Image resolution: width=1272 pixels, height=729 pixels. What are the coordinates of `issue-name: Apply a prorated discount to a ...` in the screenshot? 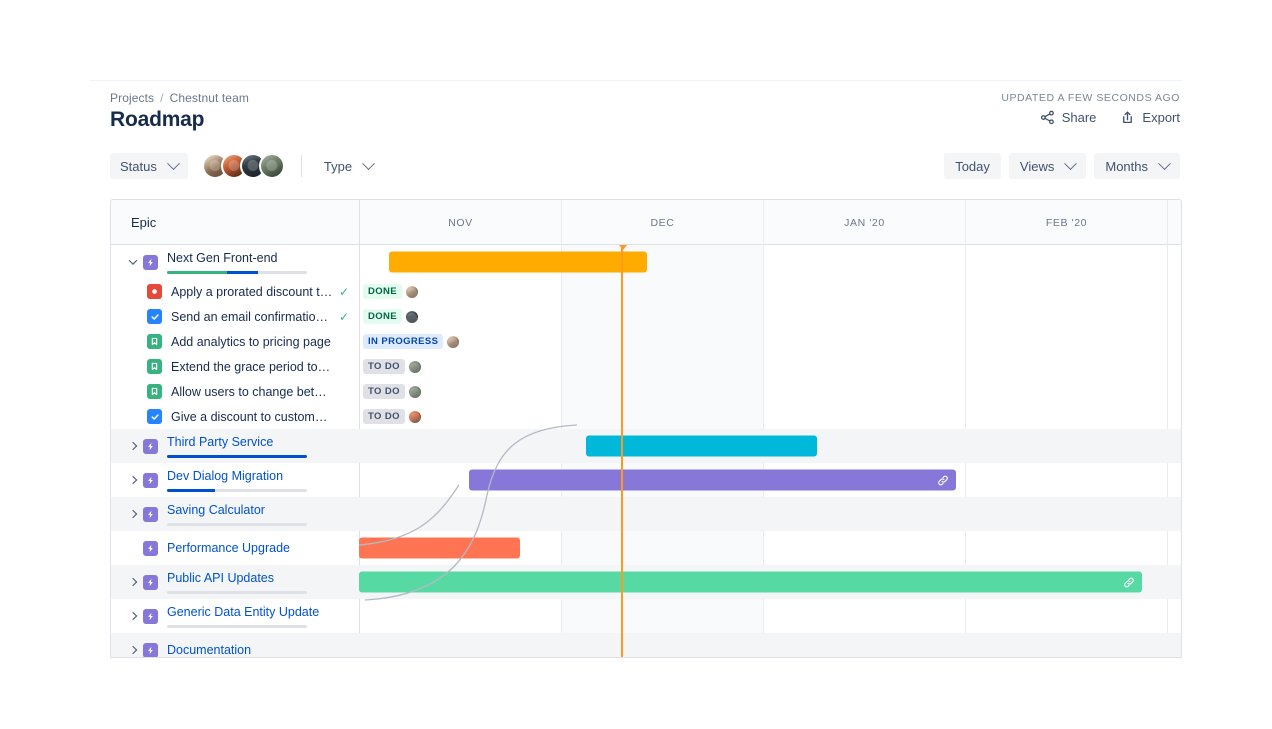 It's located at (252, 291).